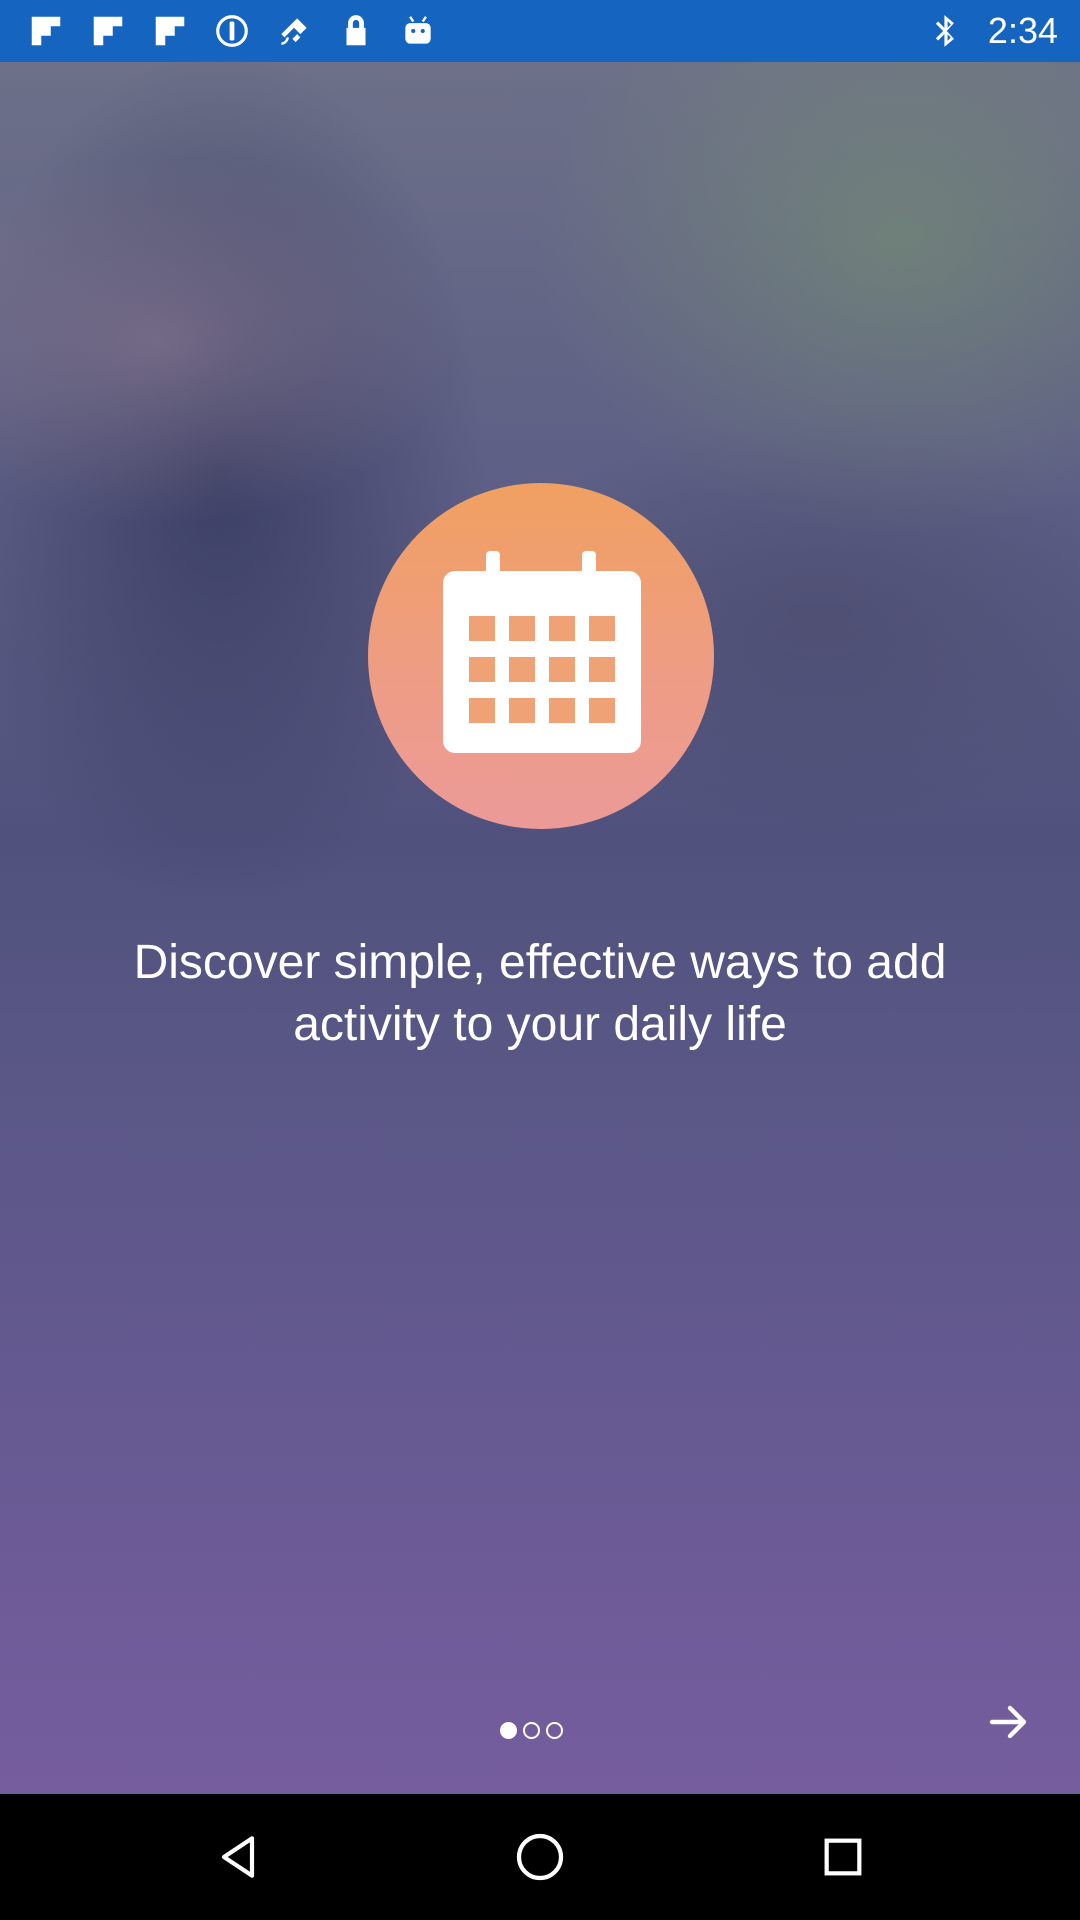 This screenshot has height=1920, width=1080. What do you see at coordinates (294, 31) in the screenshot?
I see `fake-gps-icon` at bounding box center [294, 31].